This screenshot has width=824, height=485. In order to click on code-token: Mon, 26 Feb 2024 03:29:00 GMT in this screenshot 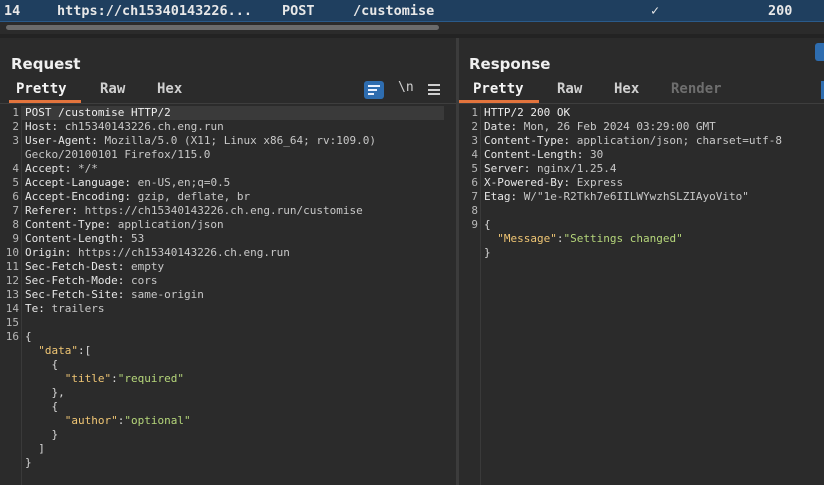, I will do `click(619, 126)`.